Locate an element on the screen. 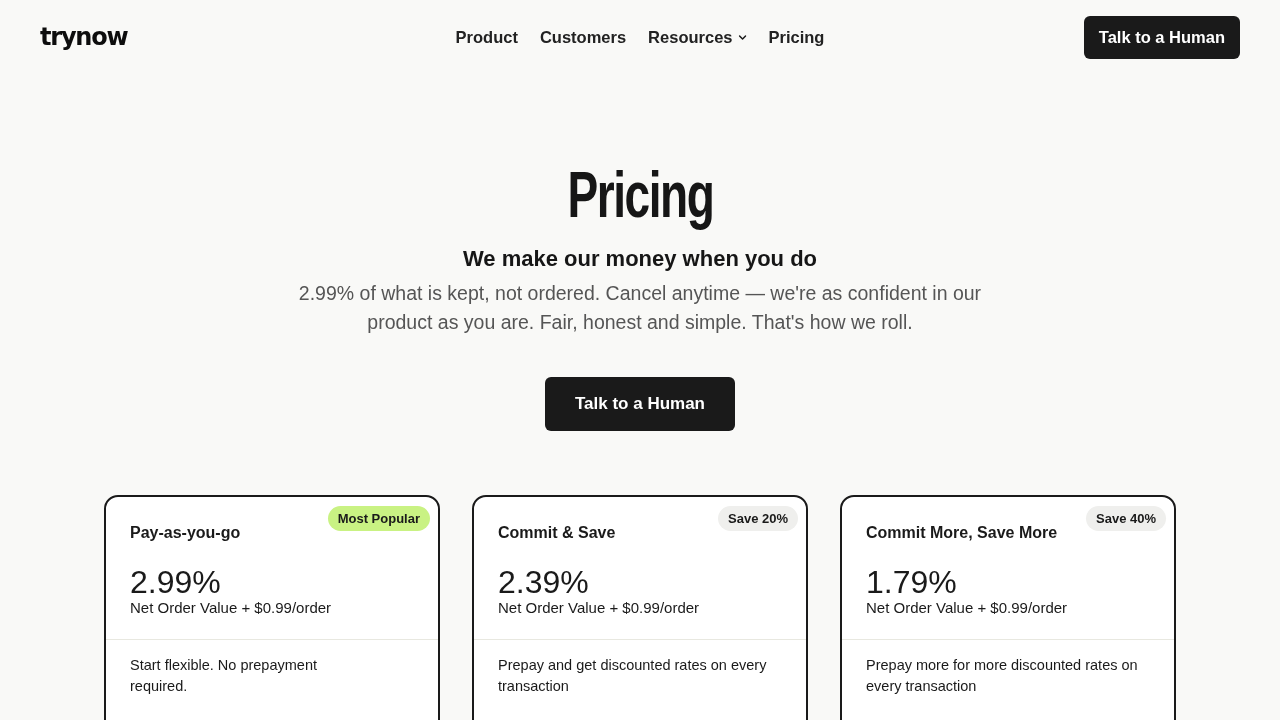 This screenshot has width=1280, height=720. nav-link: Resources is located at coordinates (697, 37).